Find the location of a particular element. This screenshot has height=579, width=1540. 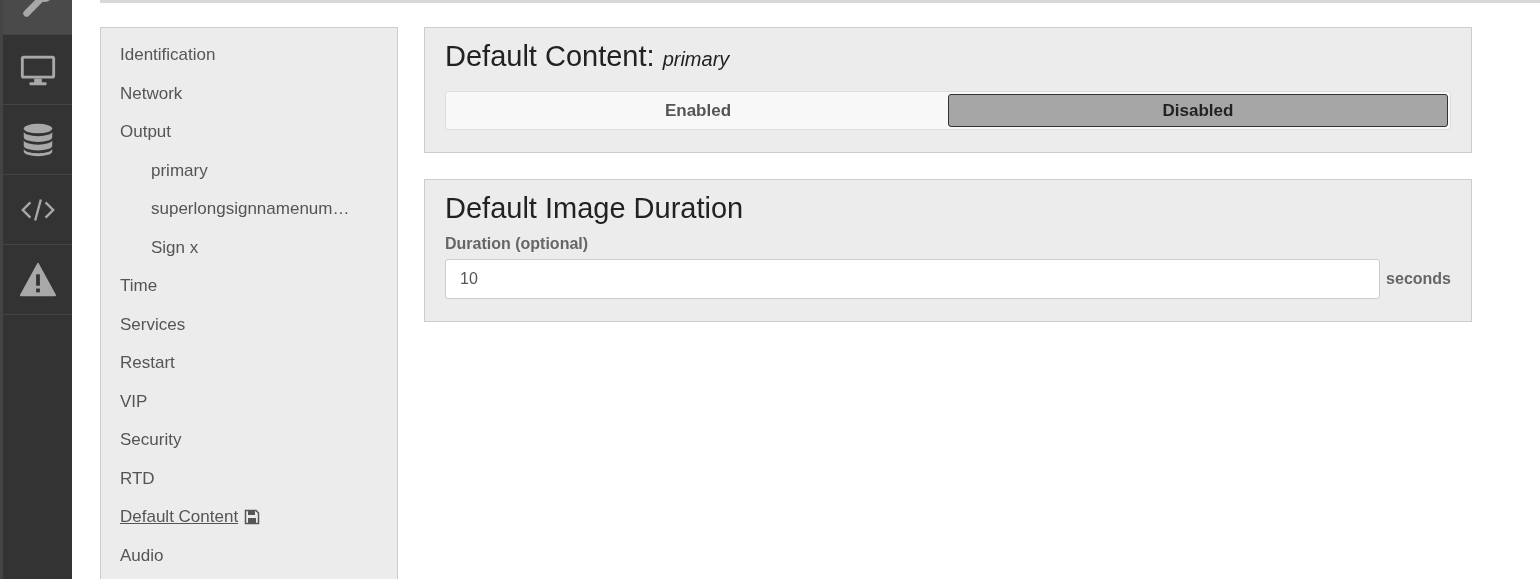

sidebar-link: Sign x is located at coordinates (175, 247).